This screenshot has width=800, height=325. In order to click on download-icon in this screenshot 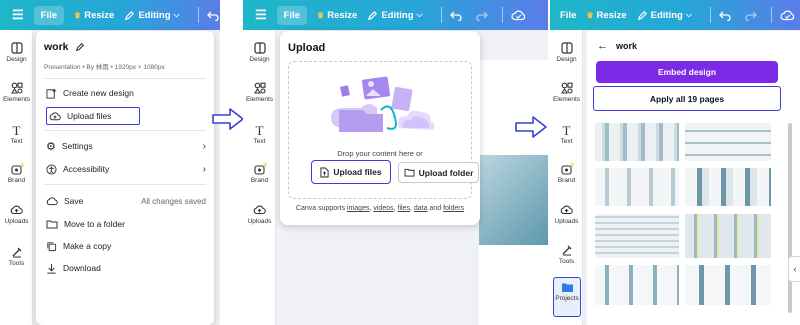, I will do `click(51, 268)`.